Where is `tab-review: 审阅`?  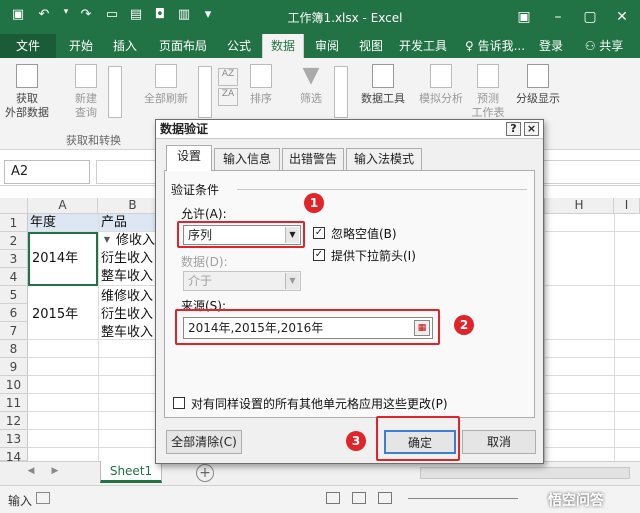 tab-review: 审阅 is located at coordinates (327, 46).